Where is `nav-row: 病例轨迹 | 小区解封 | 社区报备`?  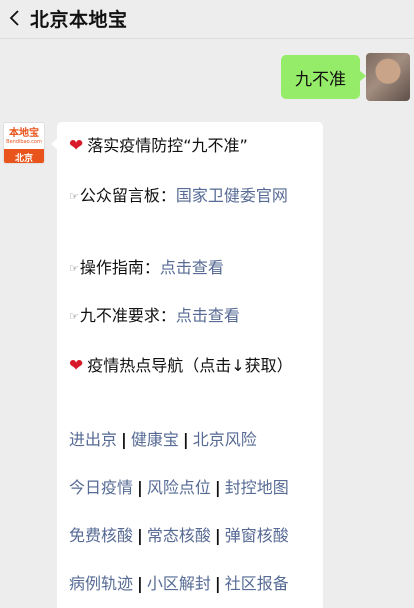
nav-row: 病例轨迹 | 小区解封 | 社区报备 is located at coordinates (191, 583).